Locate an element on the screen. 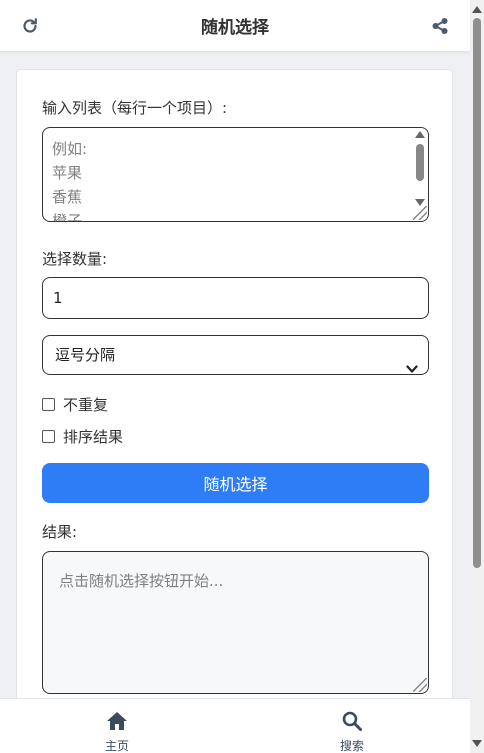 The image size is (484, 753). no-repeat-label: 不重复 is located at coordinates (86, 405).